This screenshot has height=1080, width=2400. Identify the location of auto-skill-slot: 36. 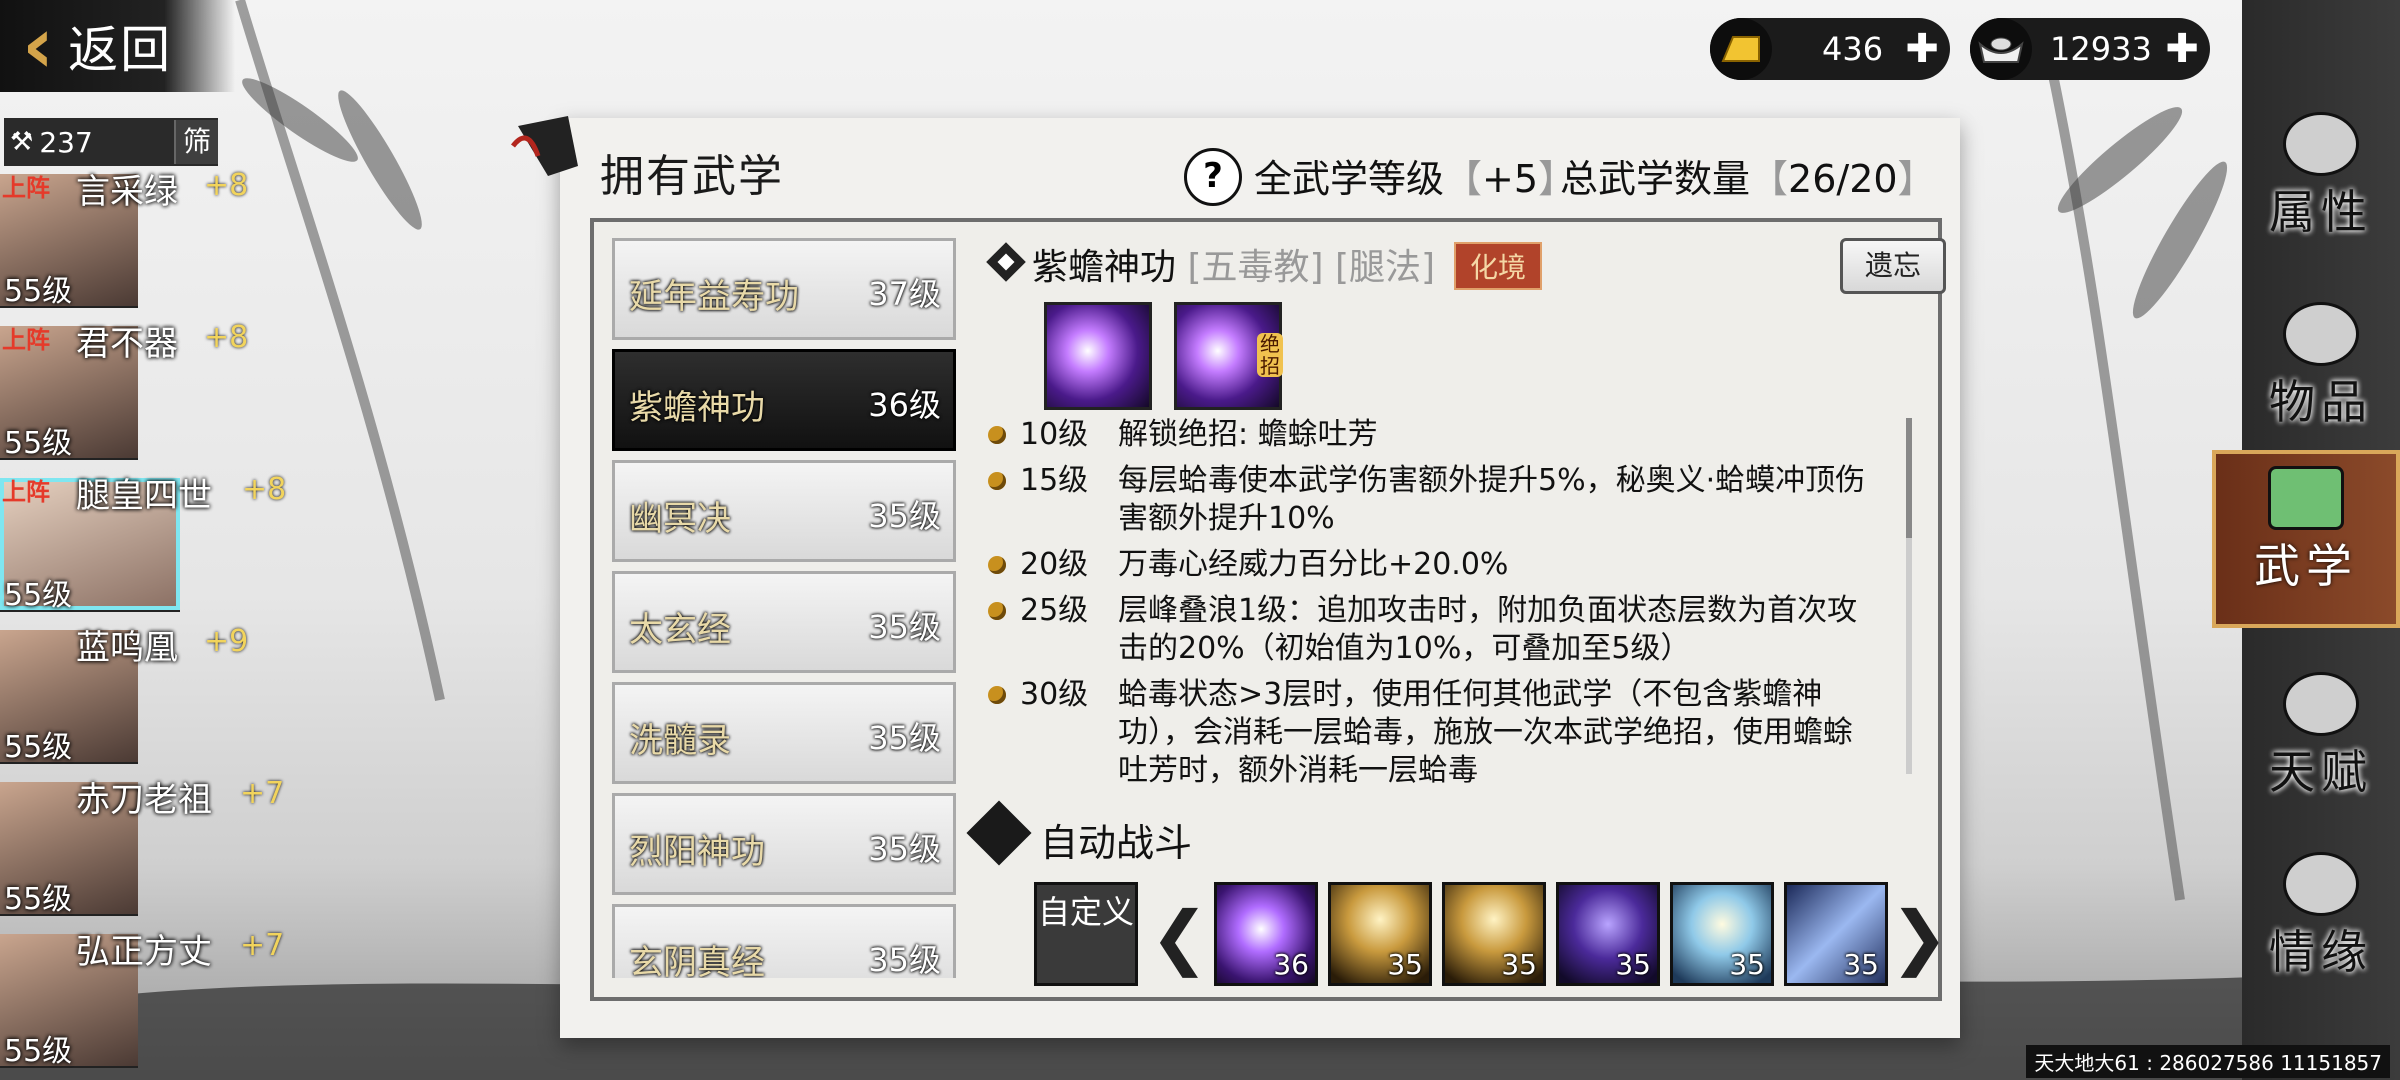
(1266, 934).